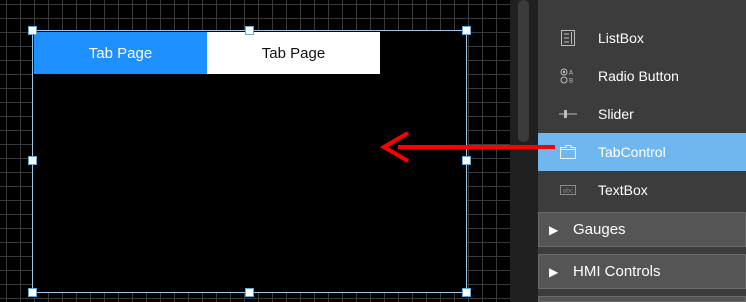 Image resolution: width=746 pixels, height=302 pixels. I want to click on resize-handle-bottom-right, so click(466, 292).